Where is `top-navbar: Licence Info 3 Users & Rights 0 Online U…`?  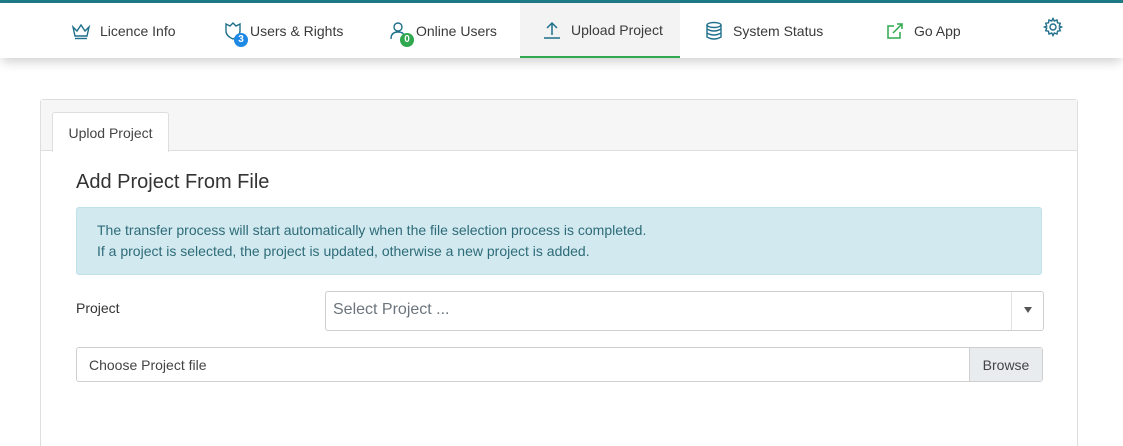
top-navbar: Licence Info 3 Users & Rights 0 Online U… is located at coordinates (561, 30).